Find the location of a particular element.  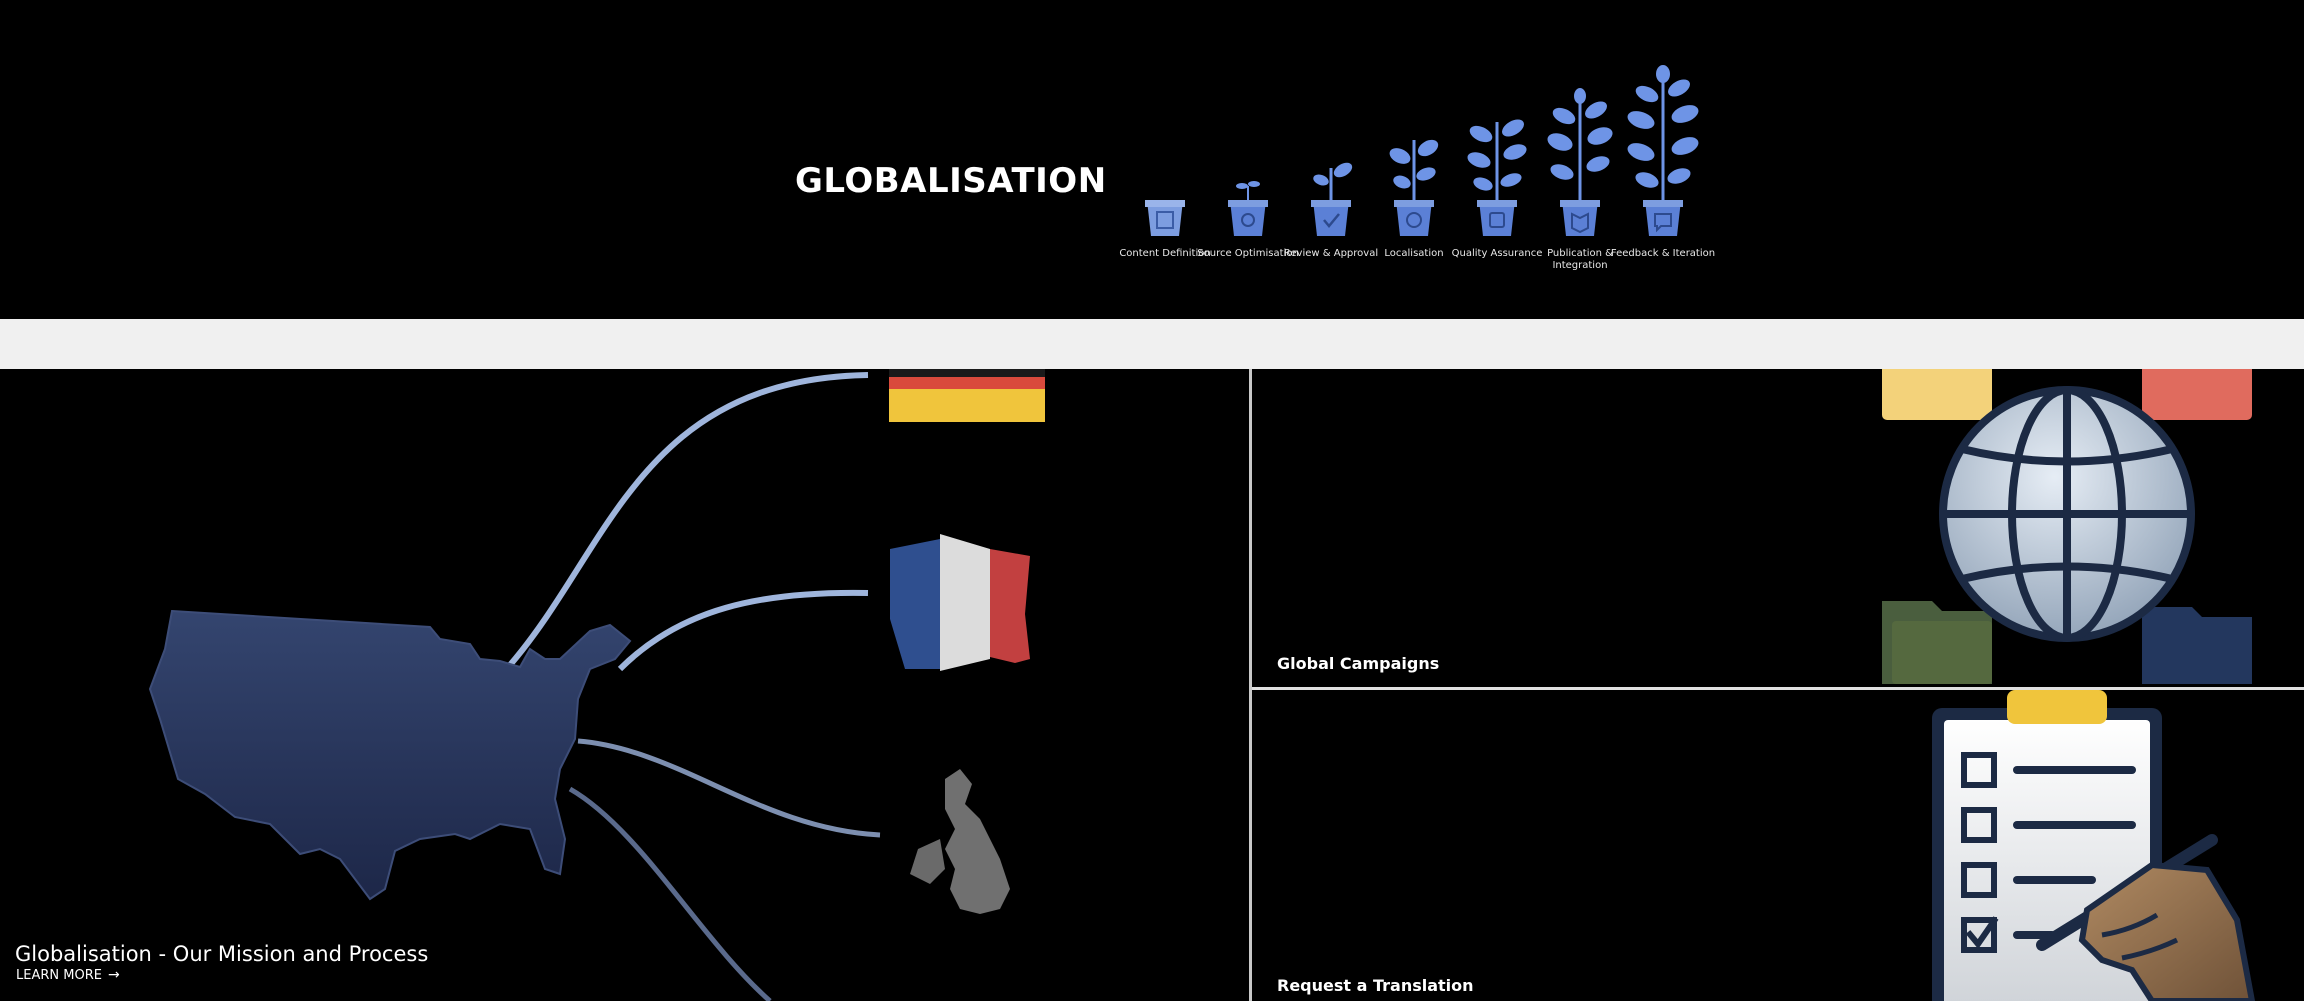

mission-title: Globalisation - Our Mission and Process is located at coordinates (222, 954).